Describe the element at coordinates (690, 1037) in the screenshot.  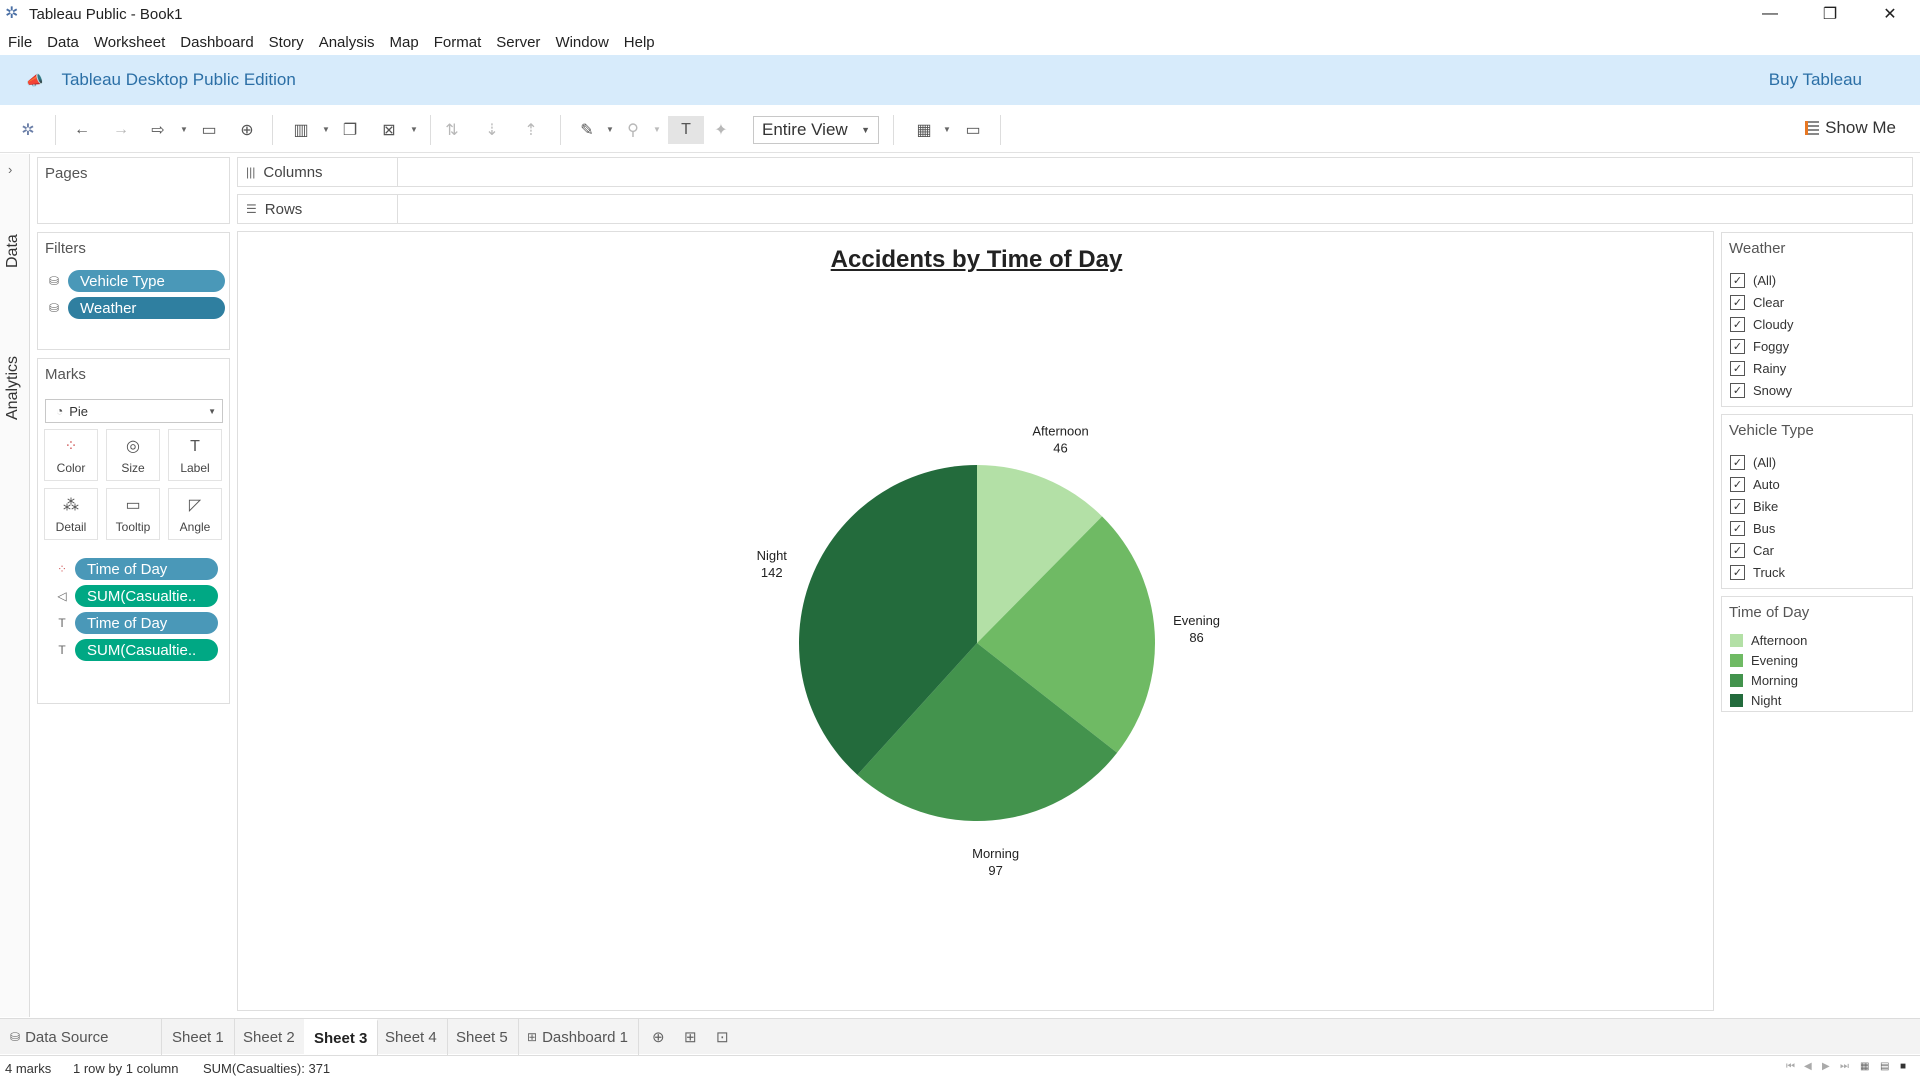
I see `new-dashboard-icon: ⊞` at that location.